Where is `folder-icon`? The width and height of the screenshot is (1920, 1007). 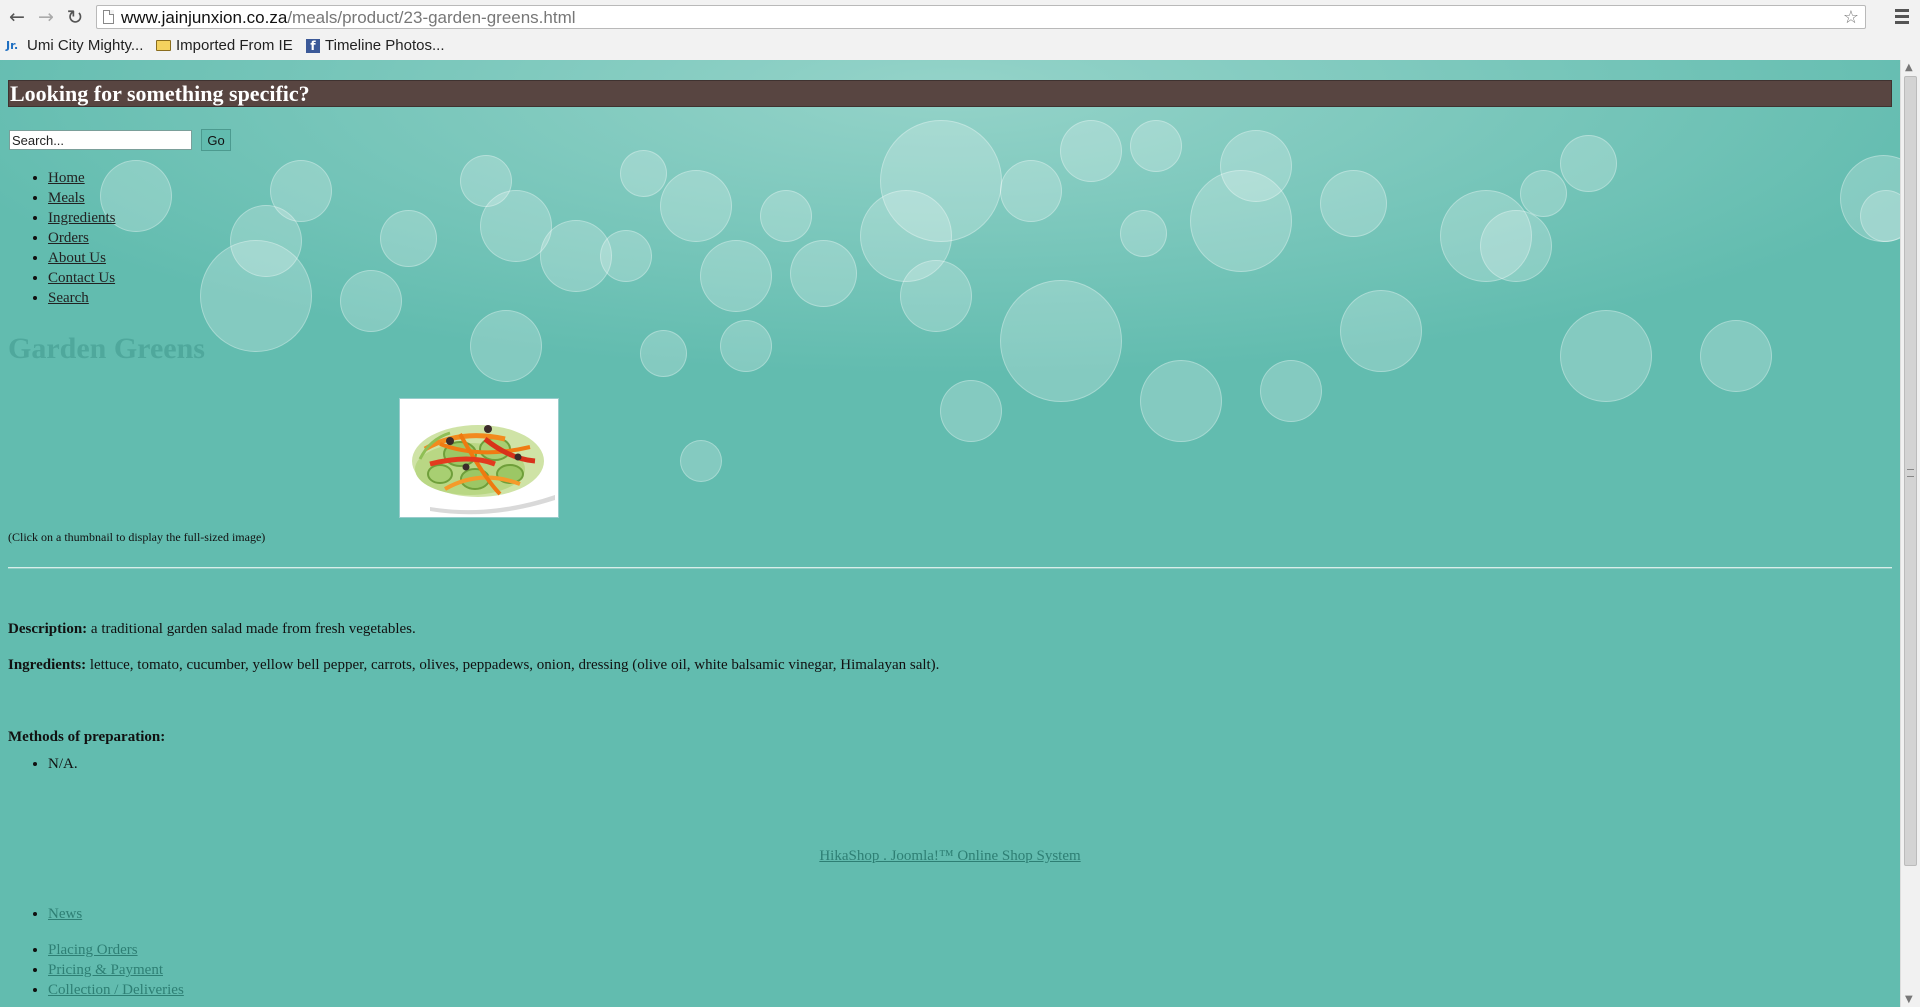
folder-icon is located at coordinates (163, 45).